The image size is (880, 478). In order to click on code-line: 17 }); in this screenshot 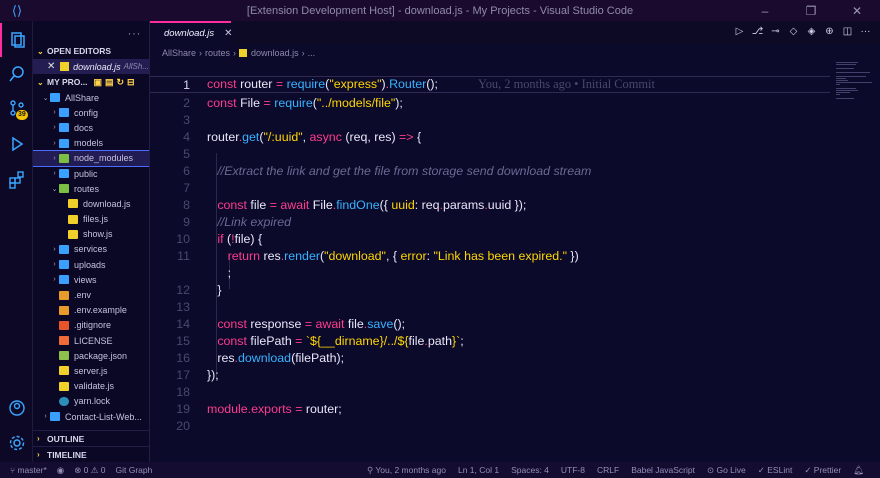, I will do `click(490, 374)`.